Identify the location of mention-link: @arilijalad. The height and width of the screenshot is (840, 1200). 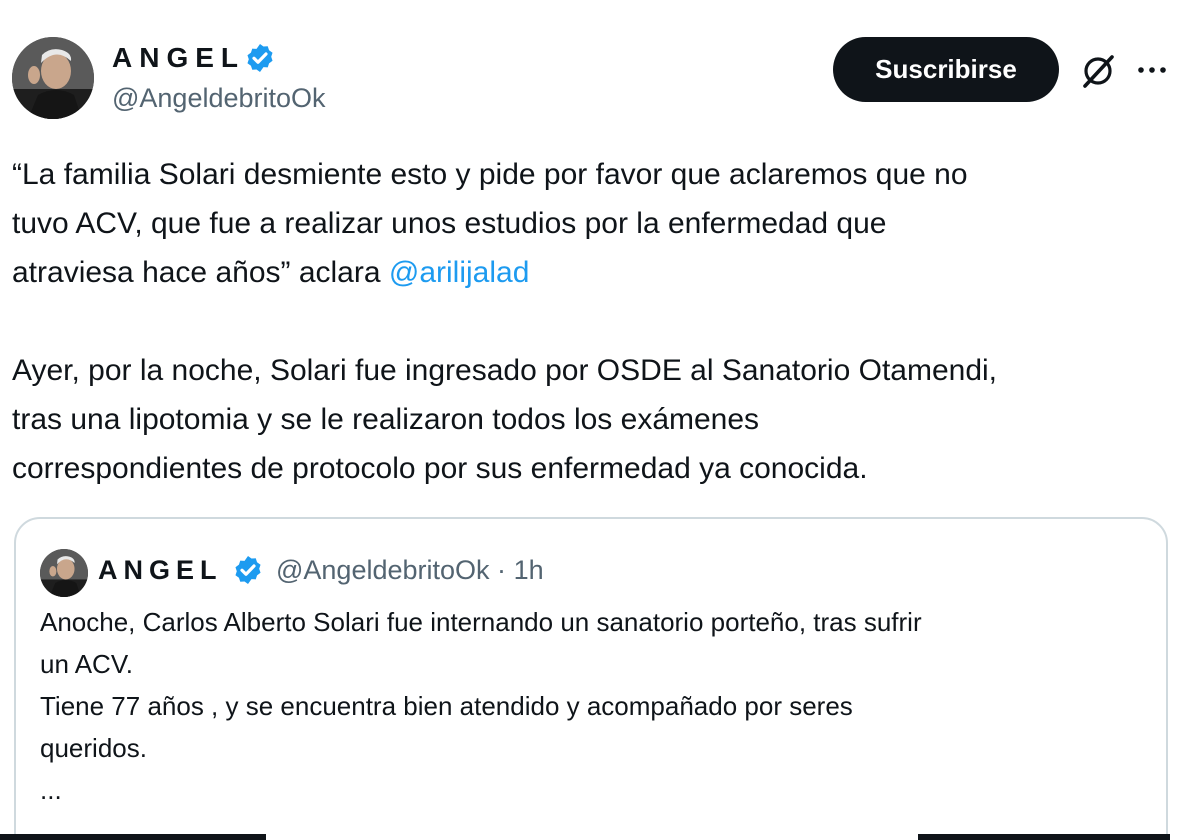
(459, 272).